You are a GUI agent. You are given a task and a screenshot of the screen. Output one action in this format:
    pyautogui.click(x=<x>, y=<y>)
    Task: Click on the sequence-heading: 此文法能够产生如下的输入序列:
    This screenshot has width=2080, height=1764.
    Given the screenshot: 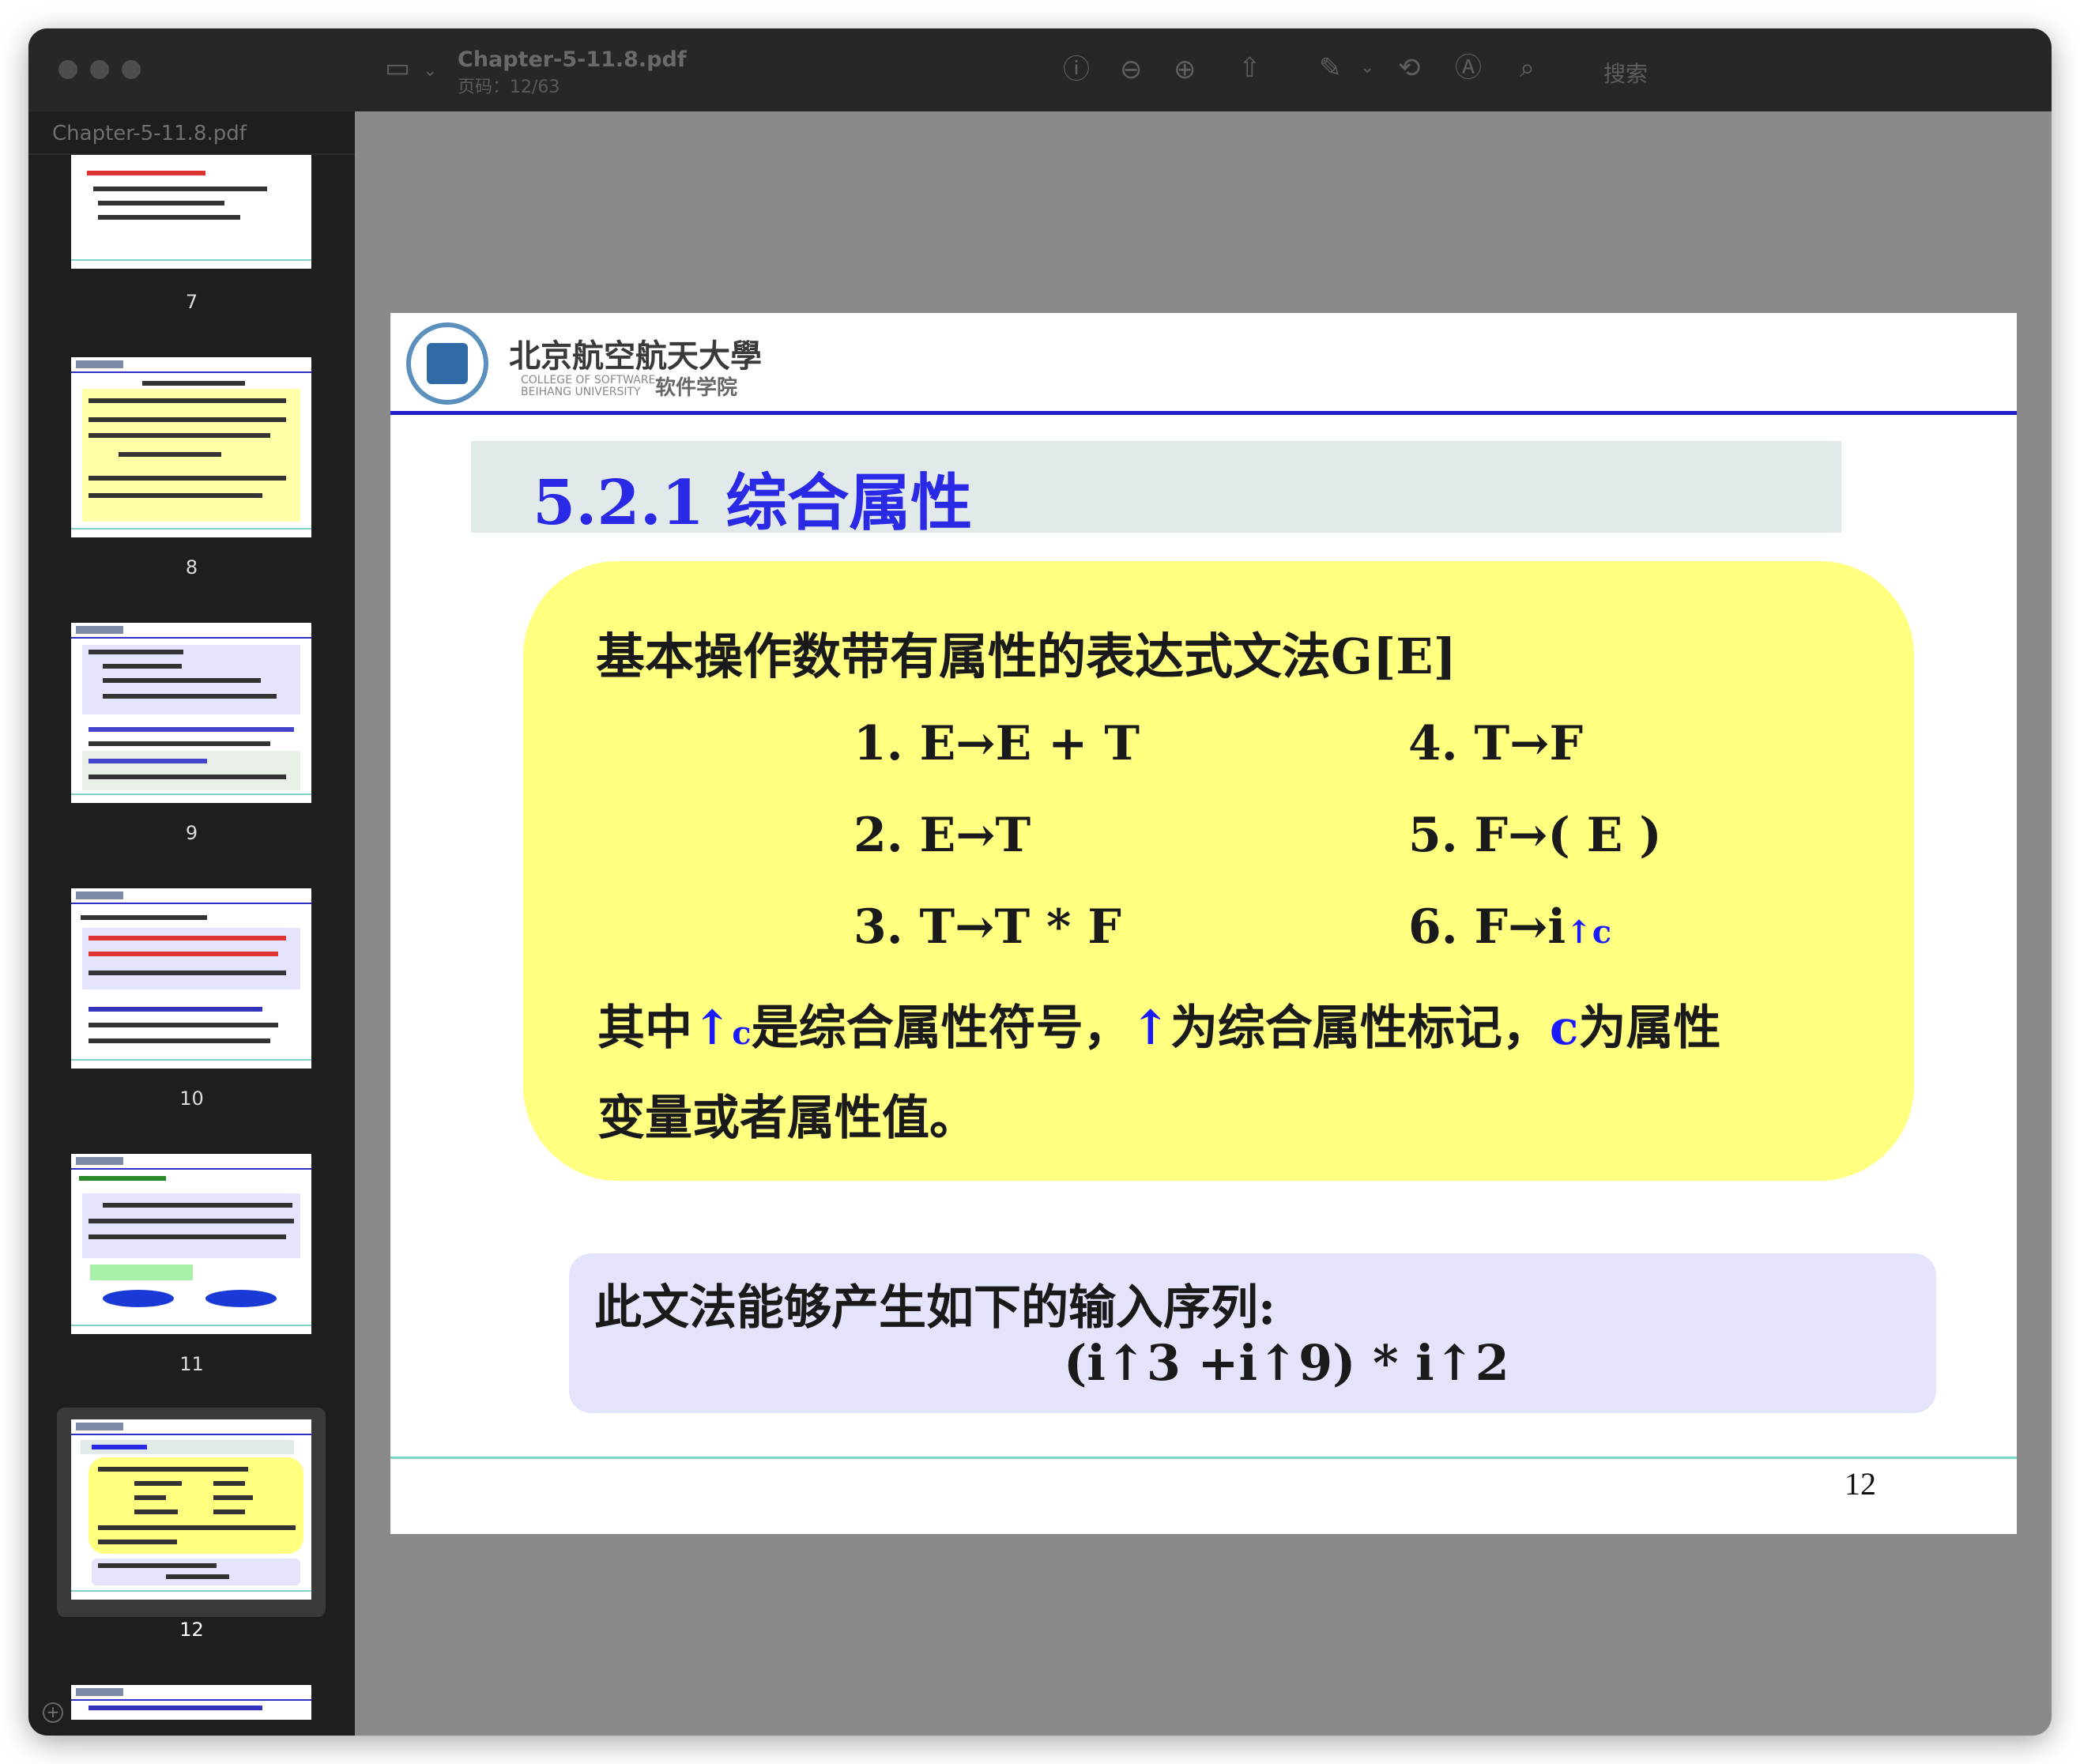 What is the action you would take?
    pyautogui.click(x=935, y=1308)
    